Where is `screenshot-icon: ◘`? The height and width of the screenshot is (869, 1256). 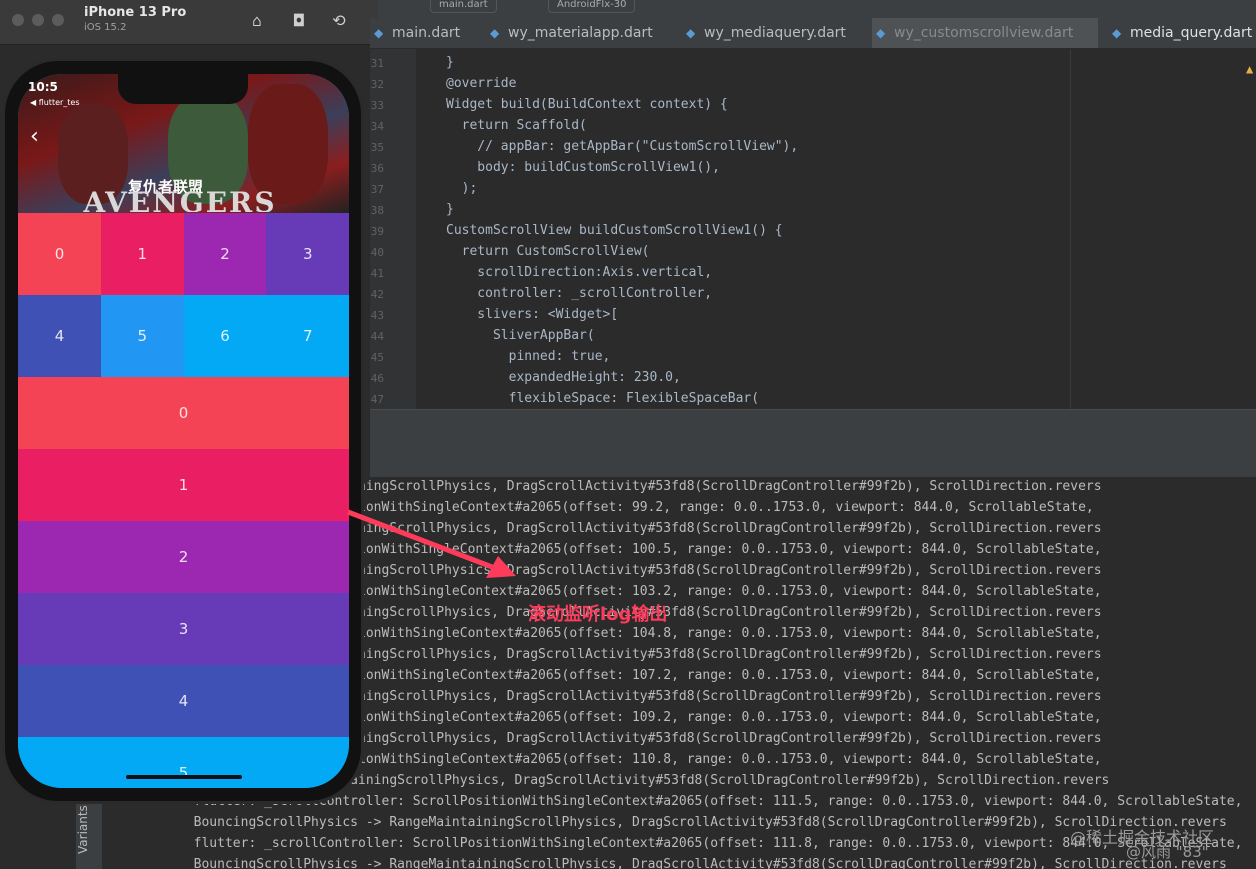
screenshot-icon: ◘ is located at coordinates (299, 21).